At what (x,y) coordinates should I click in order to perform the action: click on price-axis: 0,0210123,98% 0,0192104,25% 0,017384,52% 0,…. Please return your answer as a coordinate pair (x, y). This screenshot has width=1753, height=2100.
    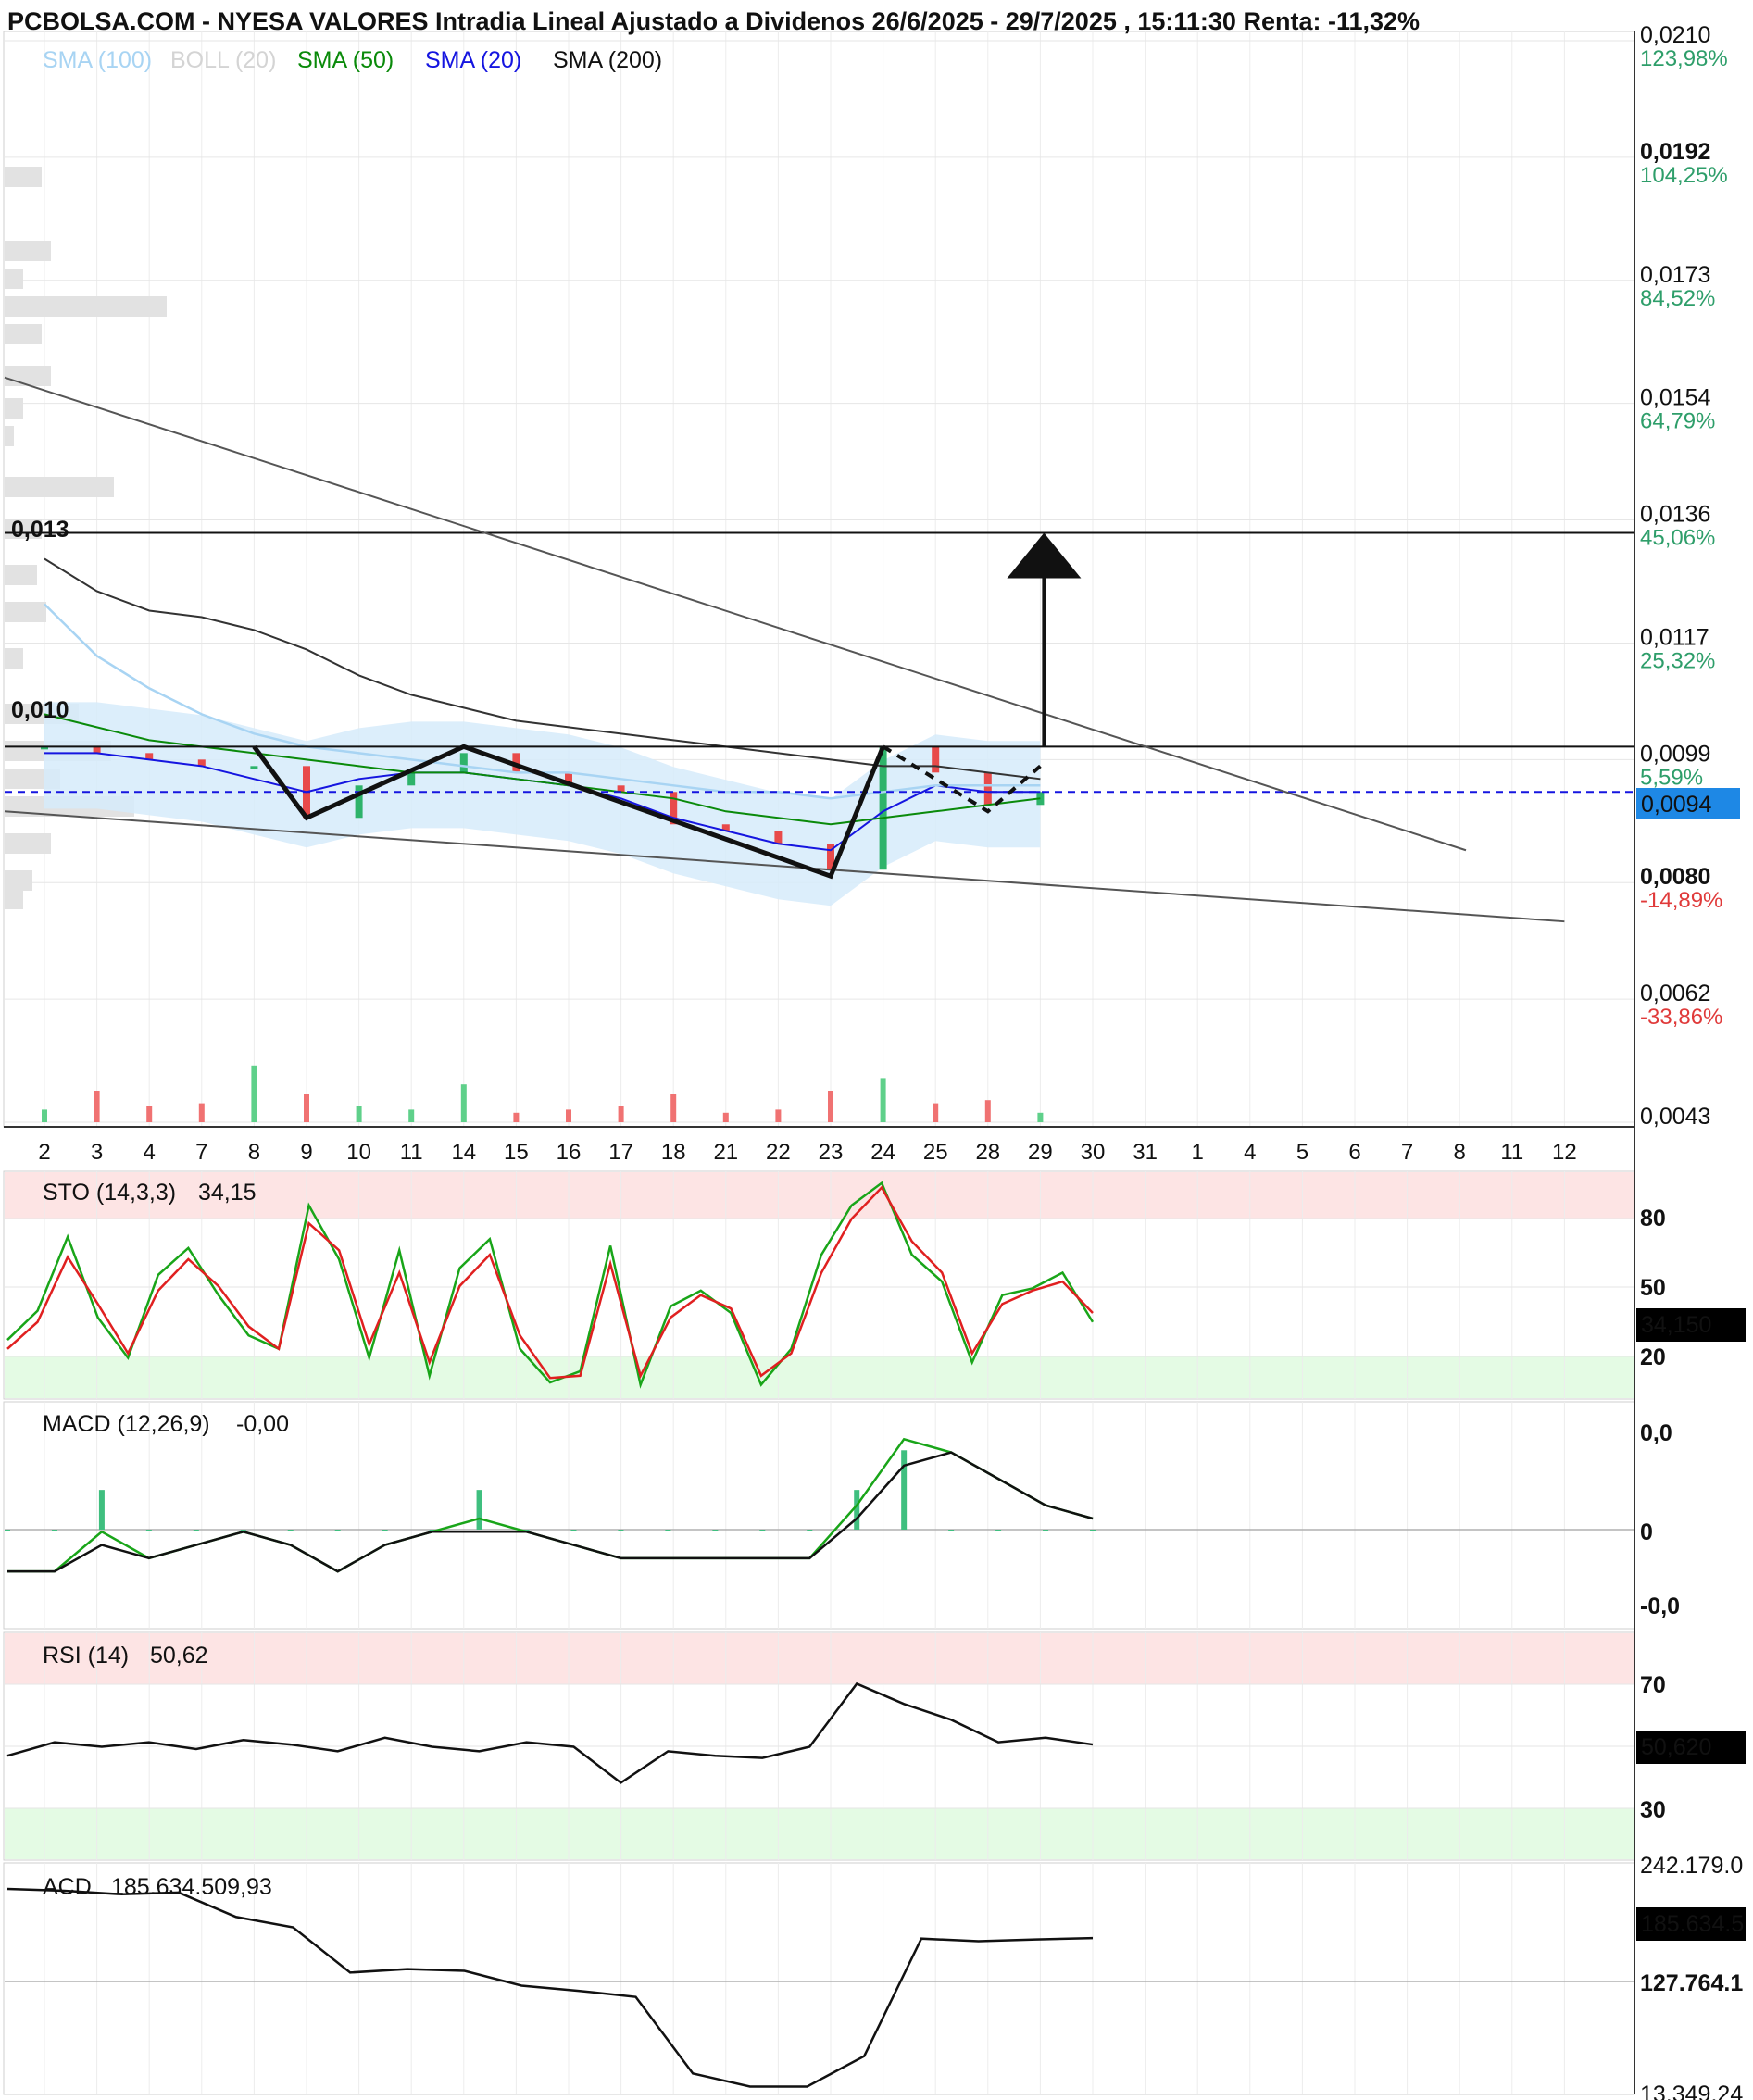
    Looking at the image, I should click on (1684, 576).